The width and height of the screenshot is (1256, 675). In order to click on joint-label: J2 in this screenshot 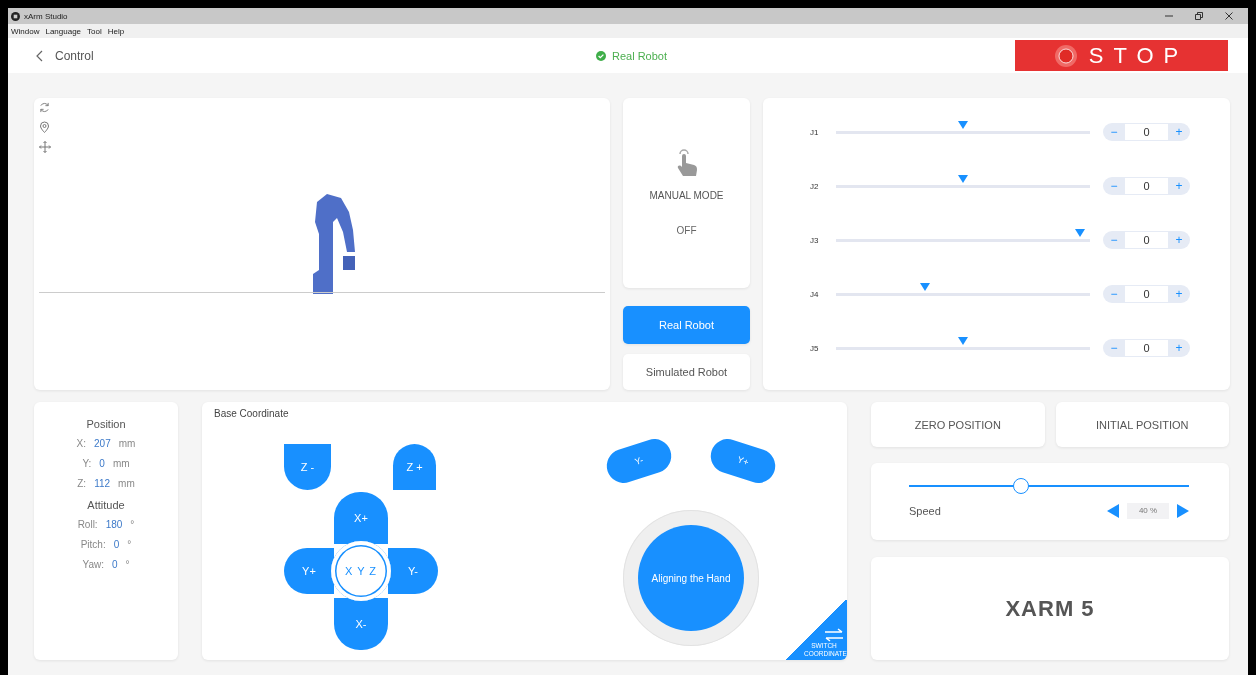, I will do `click(815, 186)`.